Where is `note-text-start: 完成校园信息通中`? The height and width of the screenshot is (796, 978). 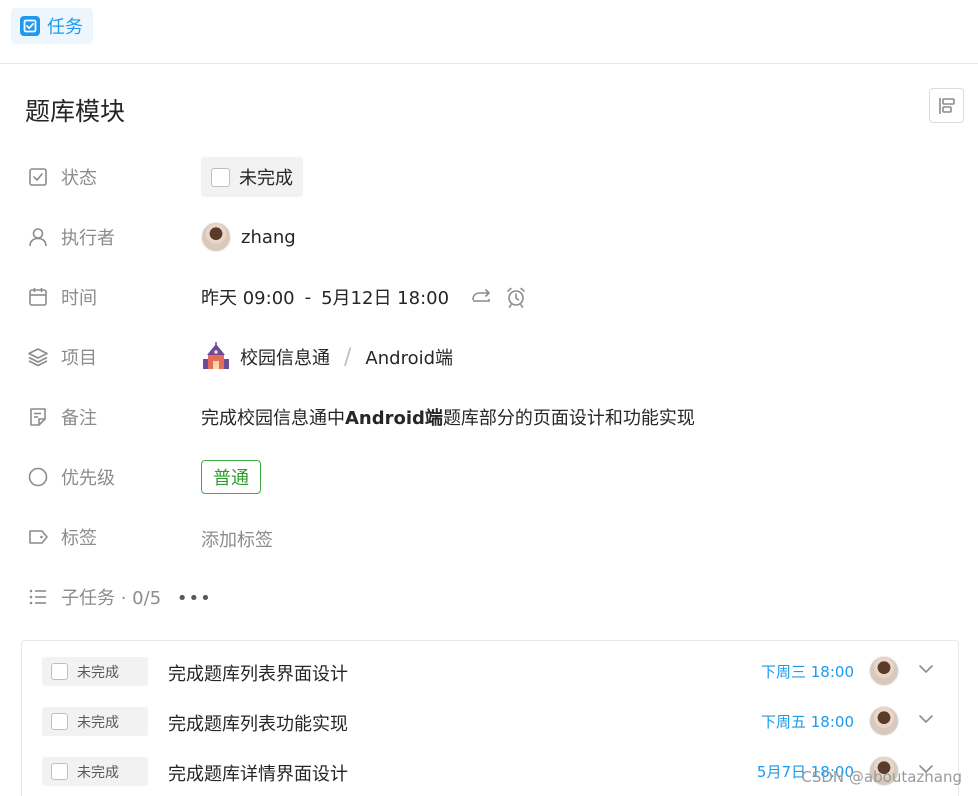 note-text-start: 完成校园信息通中 is located at coordinates (273, 418).